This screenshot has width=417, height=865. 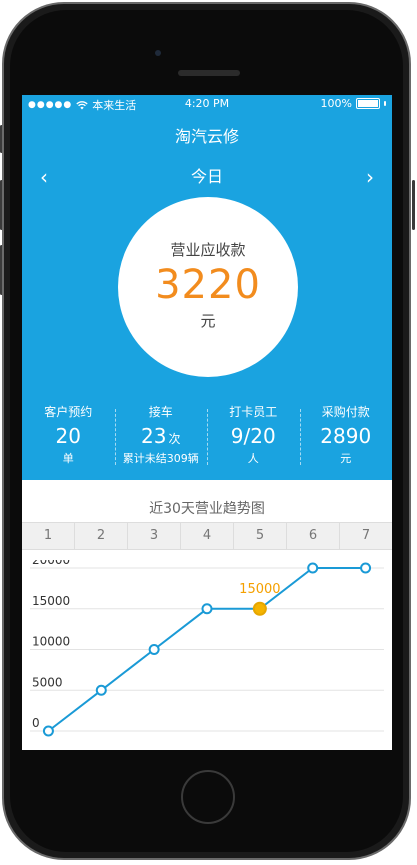 I want to click on battery-icon, so click(x=368, y=103).